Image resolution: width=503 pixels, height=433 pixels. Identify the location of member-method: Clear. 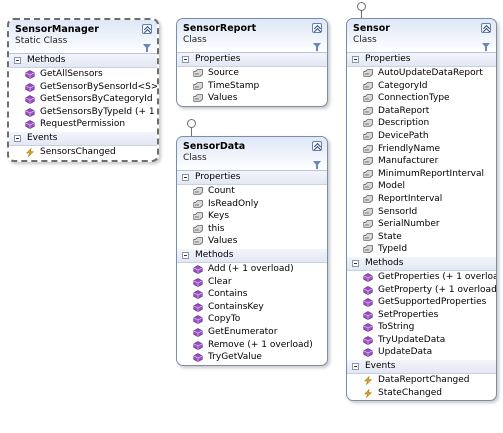
(252, 282).